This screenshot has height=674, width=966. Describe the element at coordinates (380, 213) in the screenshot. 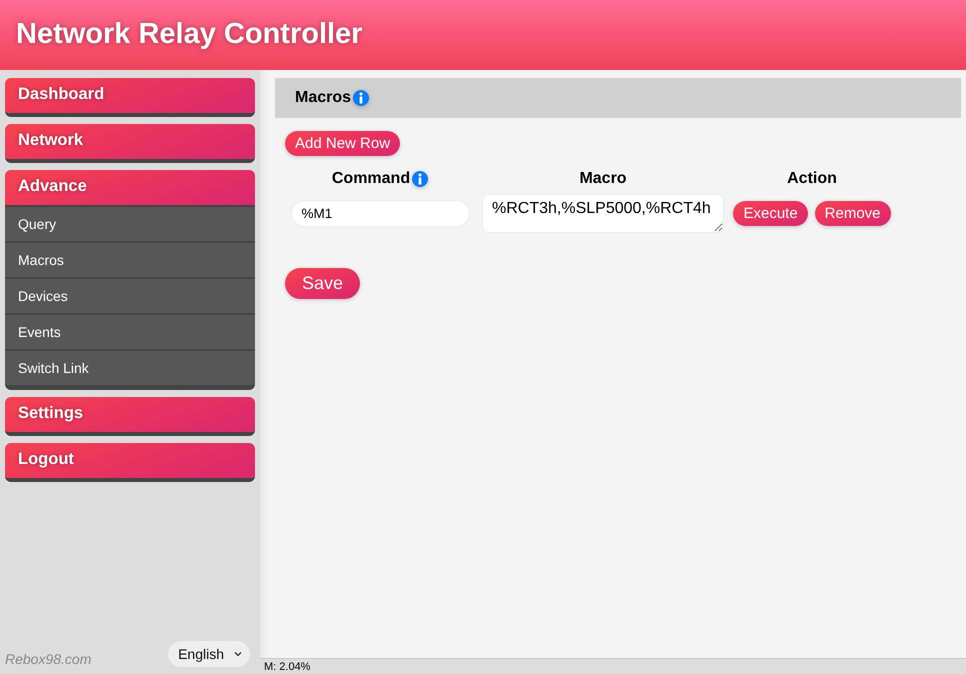

I see `command-field: %M1` at that location.